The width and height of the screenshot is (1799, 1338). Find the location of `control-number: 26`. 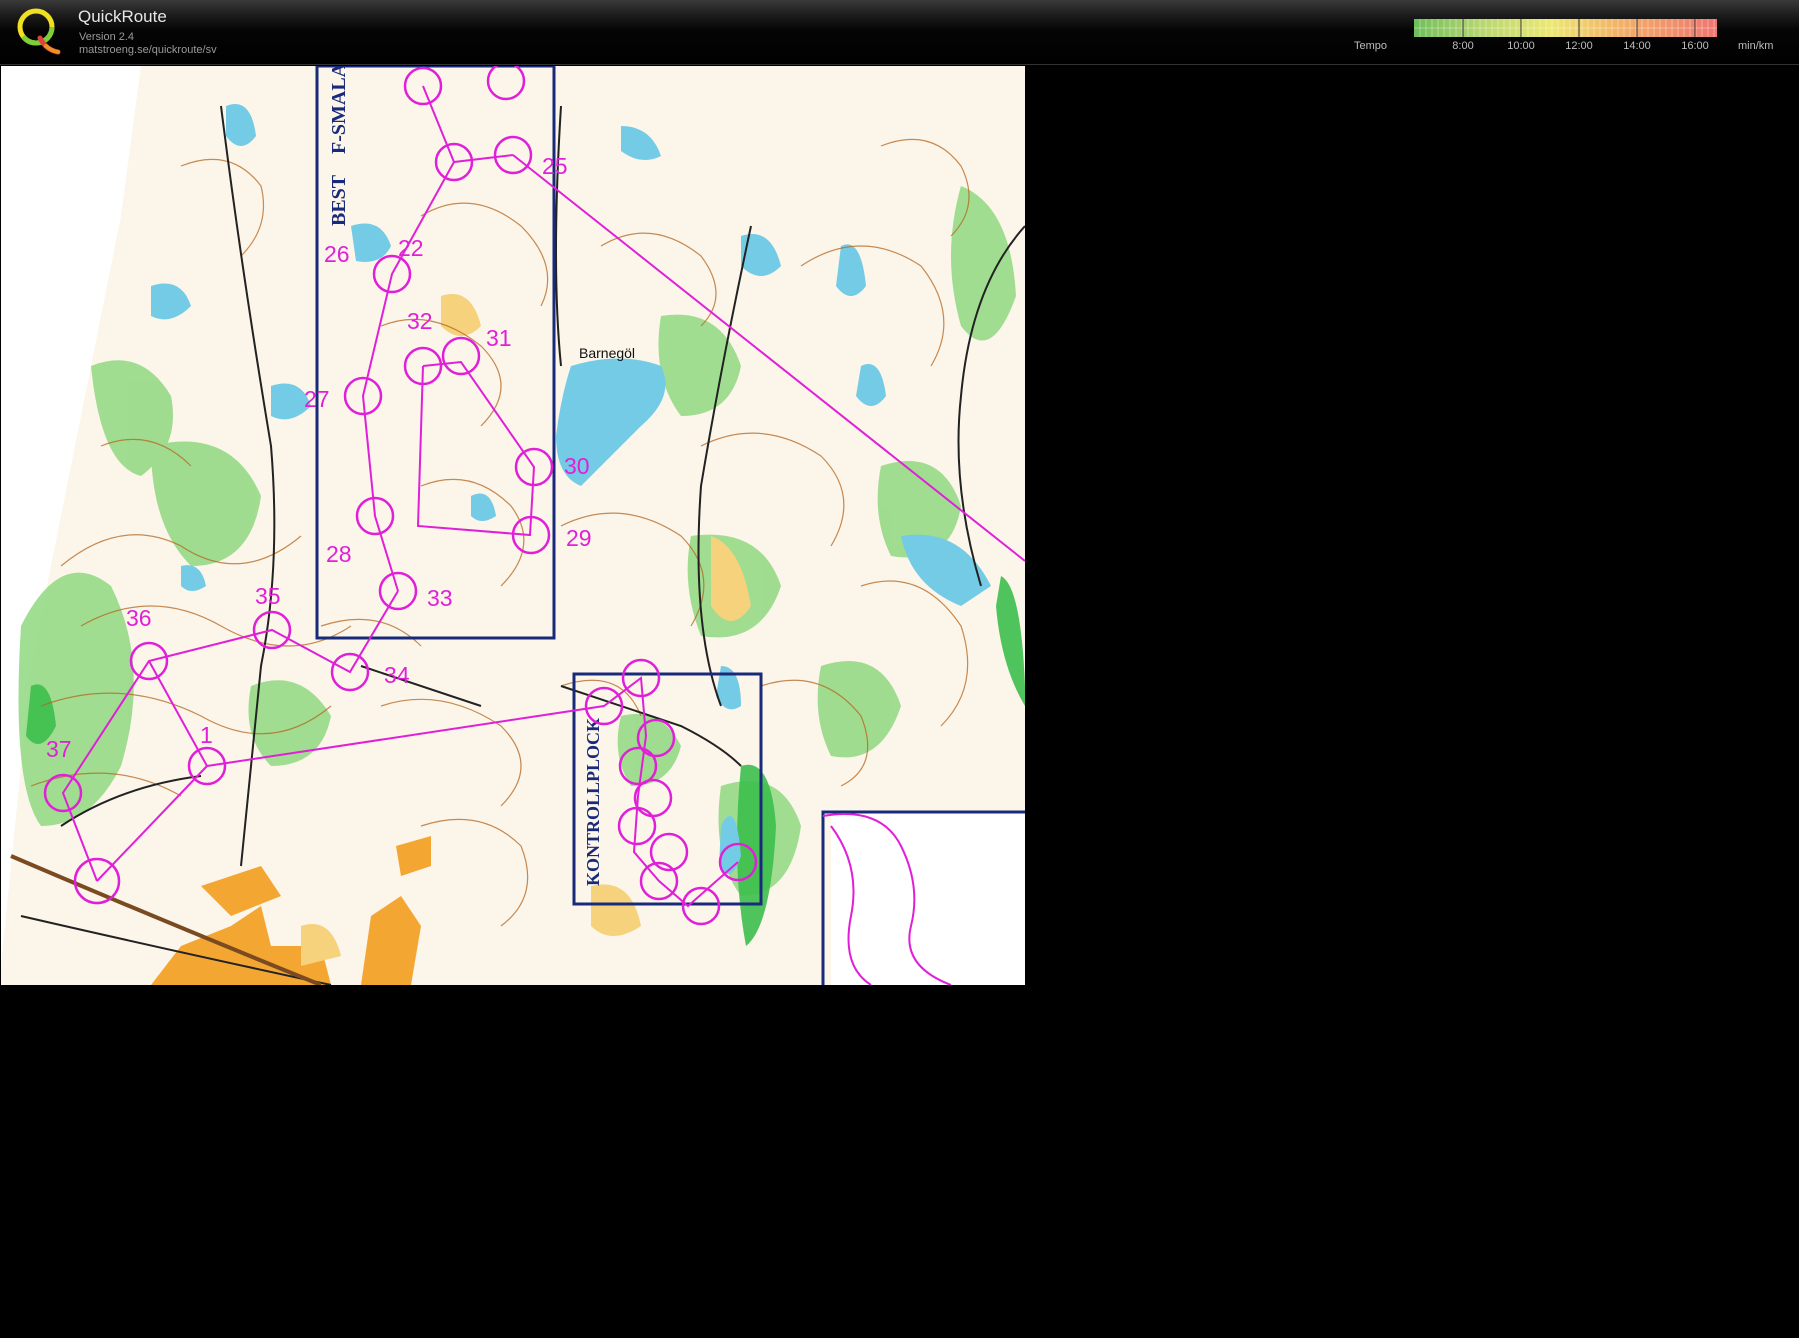

control-number: 26 is located at coordinates (337, 254).